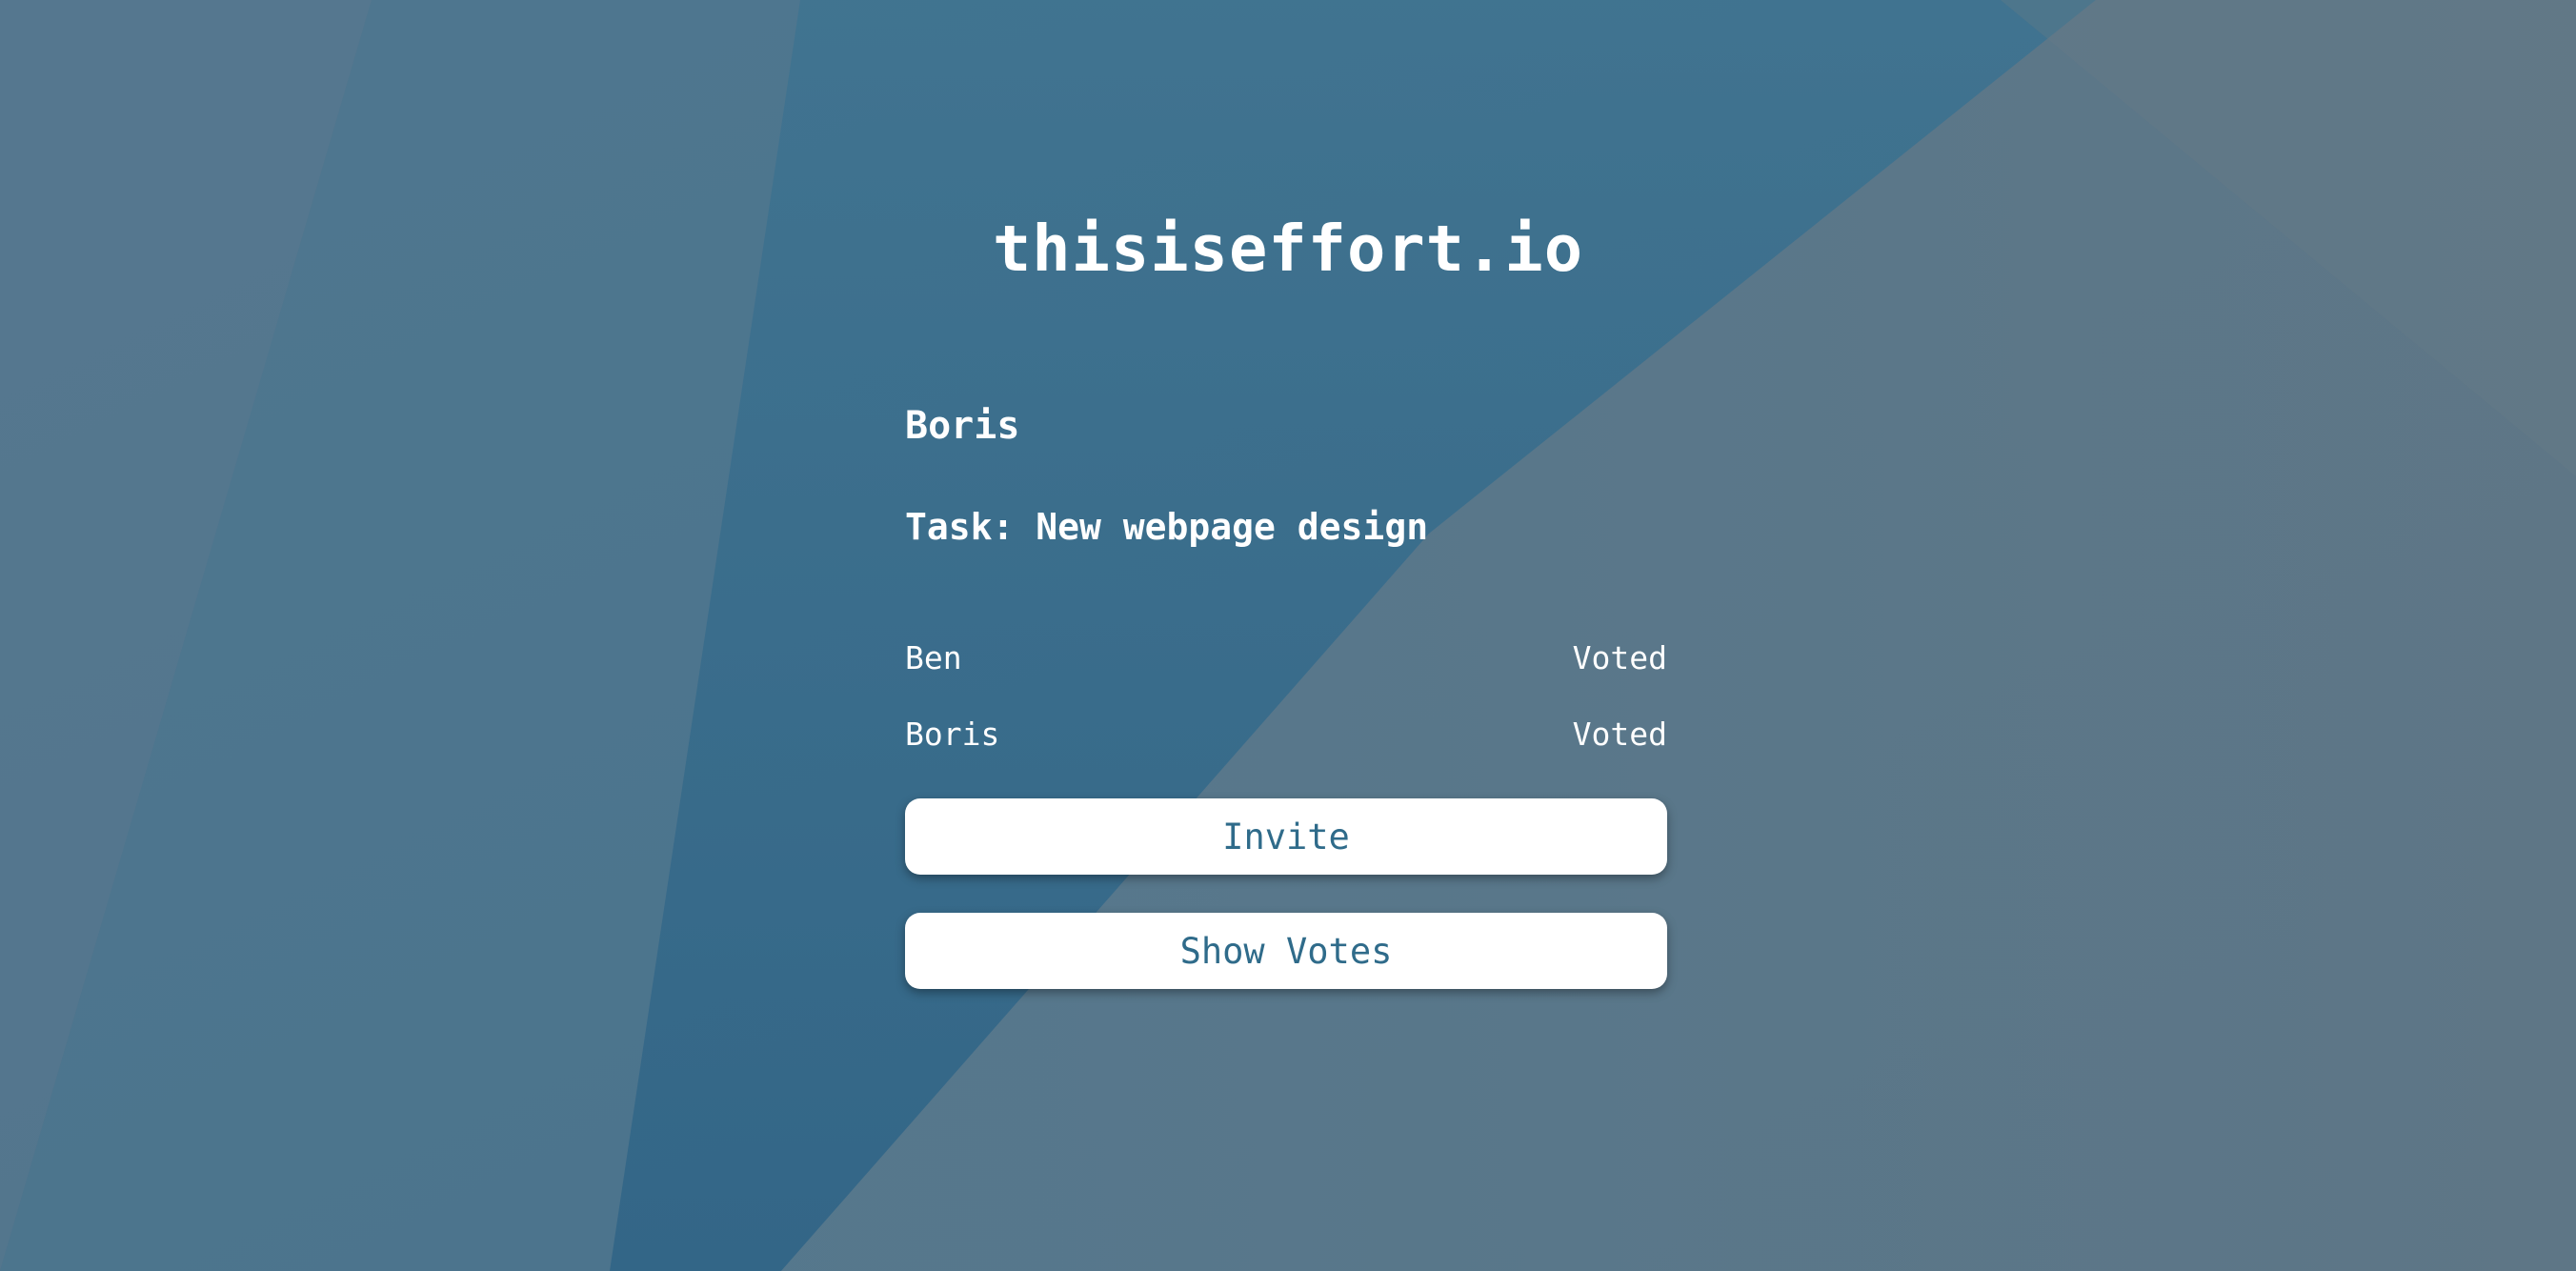  What do you see at coordinates (1286, 657) in the screenshot?
I see `participant-row: Ben Voted` at bounding box center [1286, 657].